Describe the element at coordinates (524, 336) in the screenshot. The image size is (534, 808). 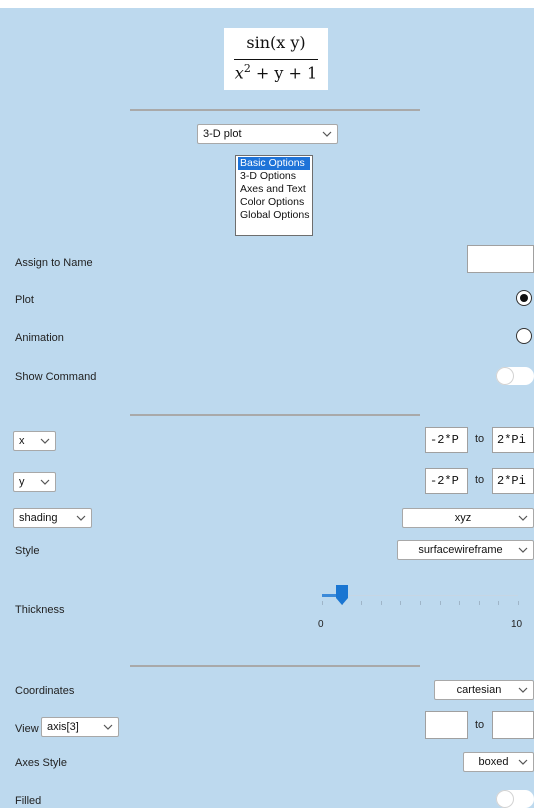
I see `animation-radio` at that location.